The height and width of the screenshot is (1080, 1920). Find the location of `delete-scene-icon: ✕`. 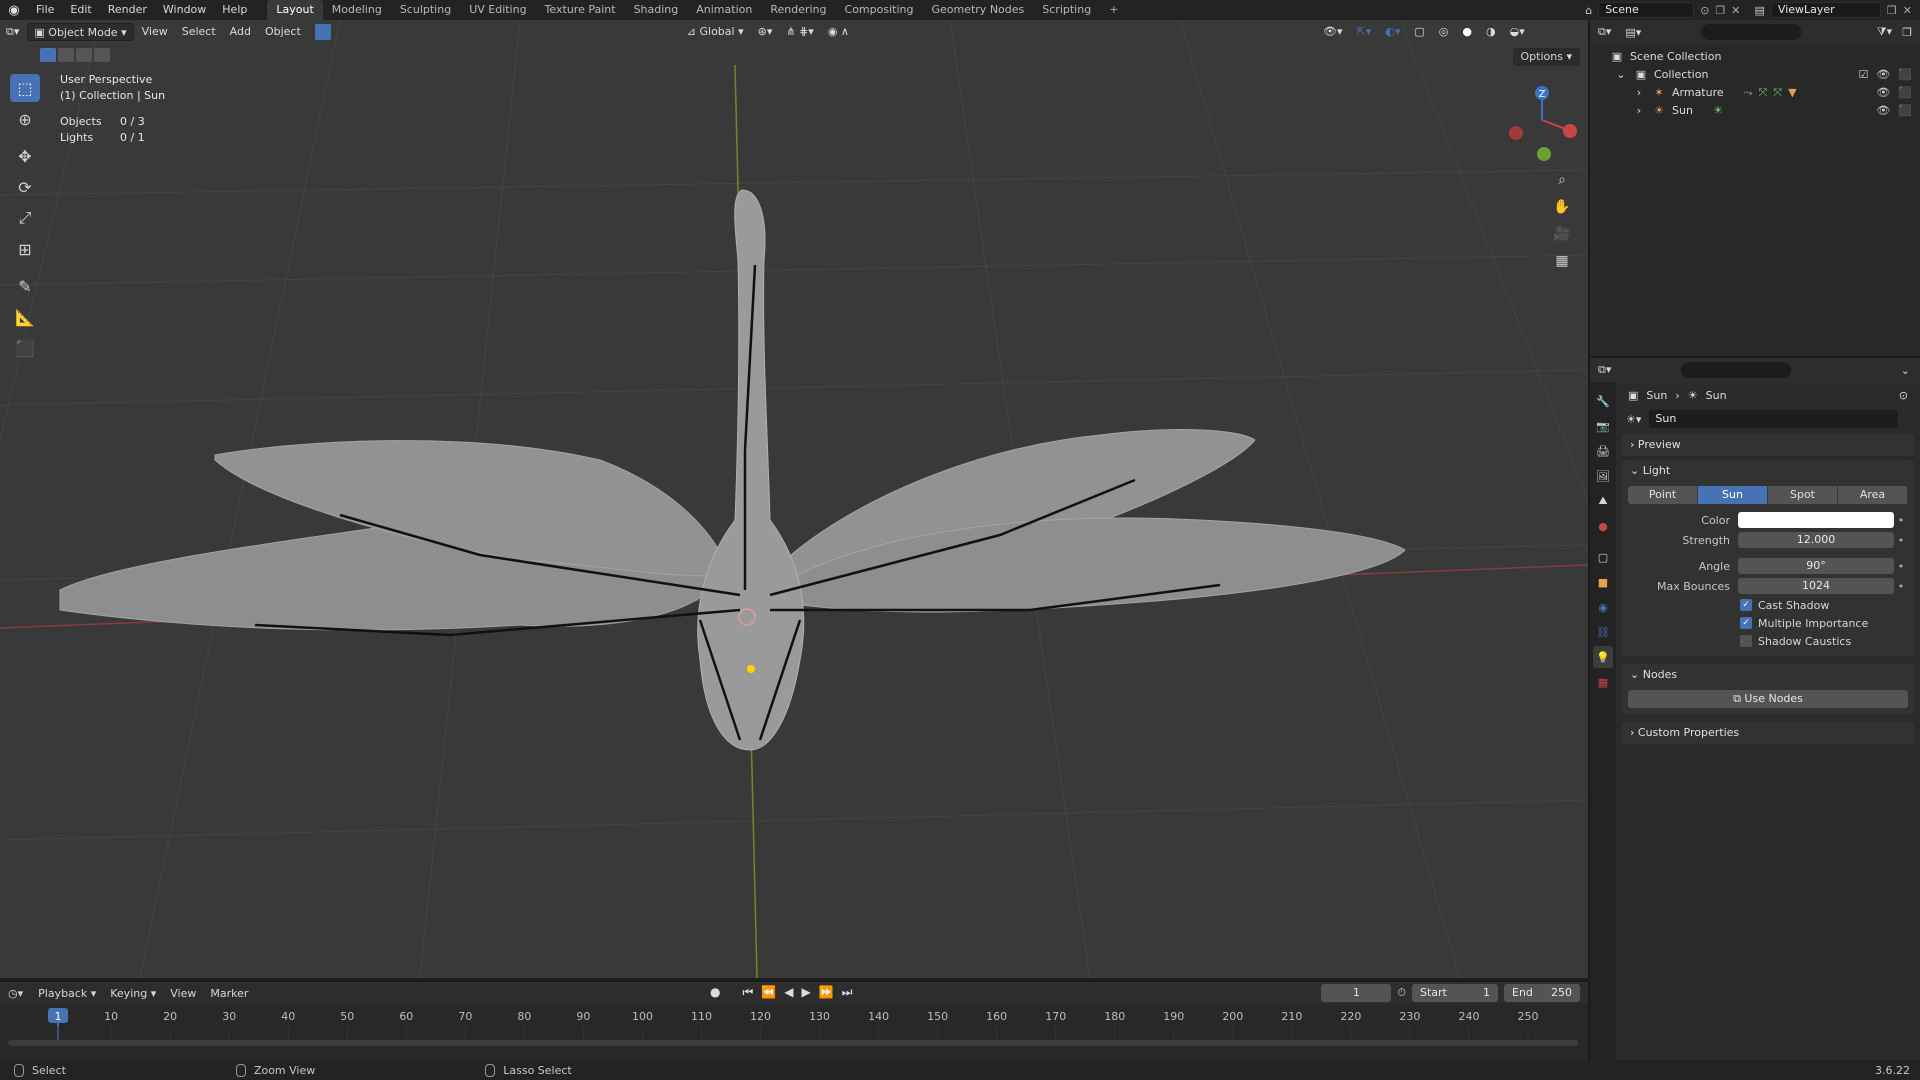

delete-scene-icon: ✕ is located at coordinates (1735, 10).